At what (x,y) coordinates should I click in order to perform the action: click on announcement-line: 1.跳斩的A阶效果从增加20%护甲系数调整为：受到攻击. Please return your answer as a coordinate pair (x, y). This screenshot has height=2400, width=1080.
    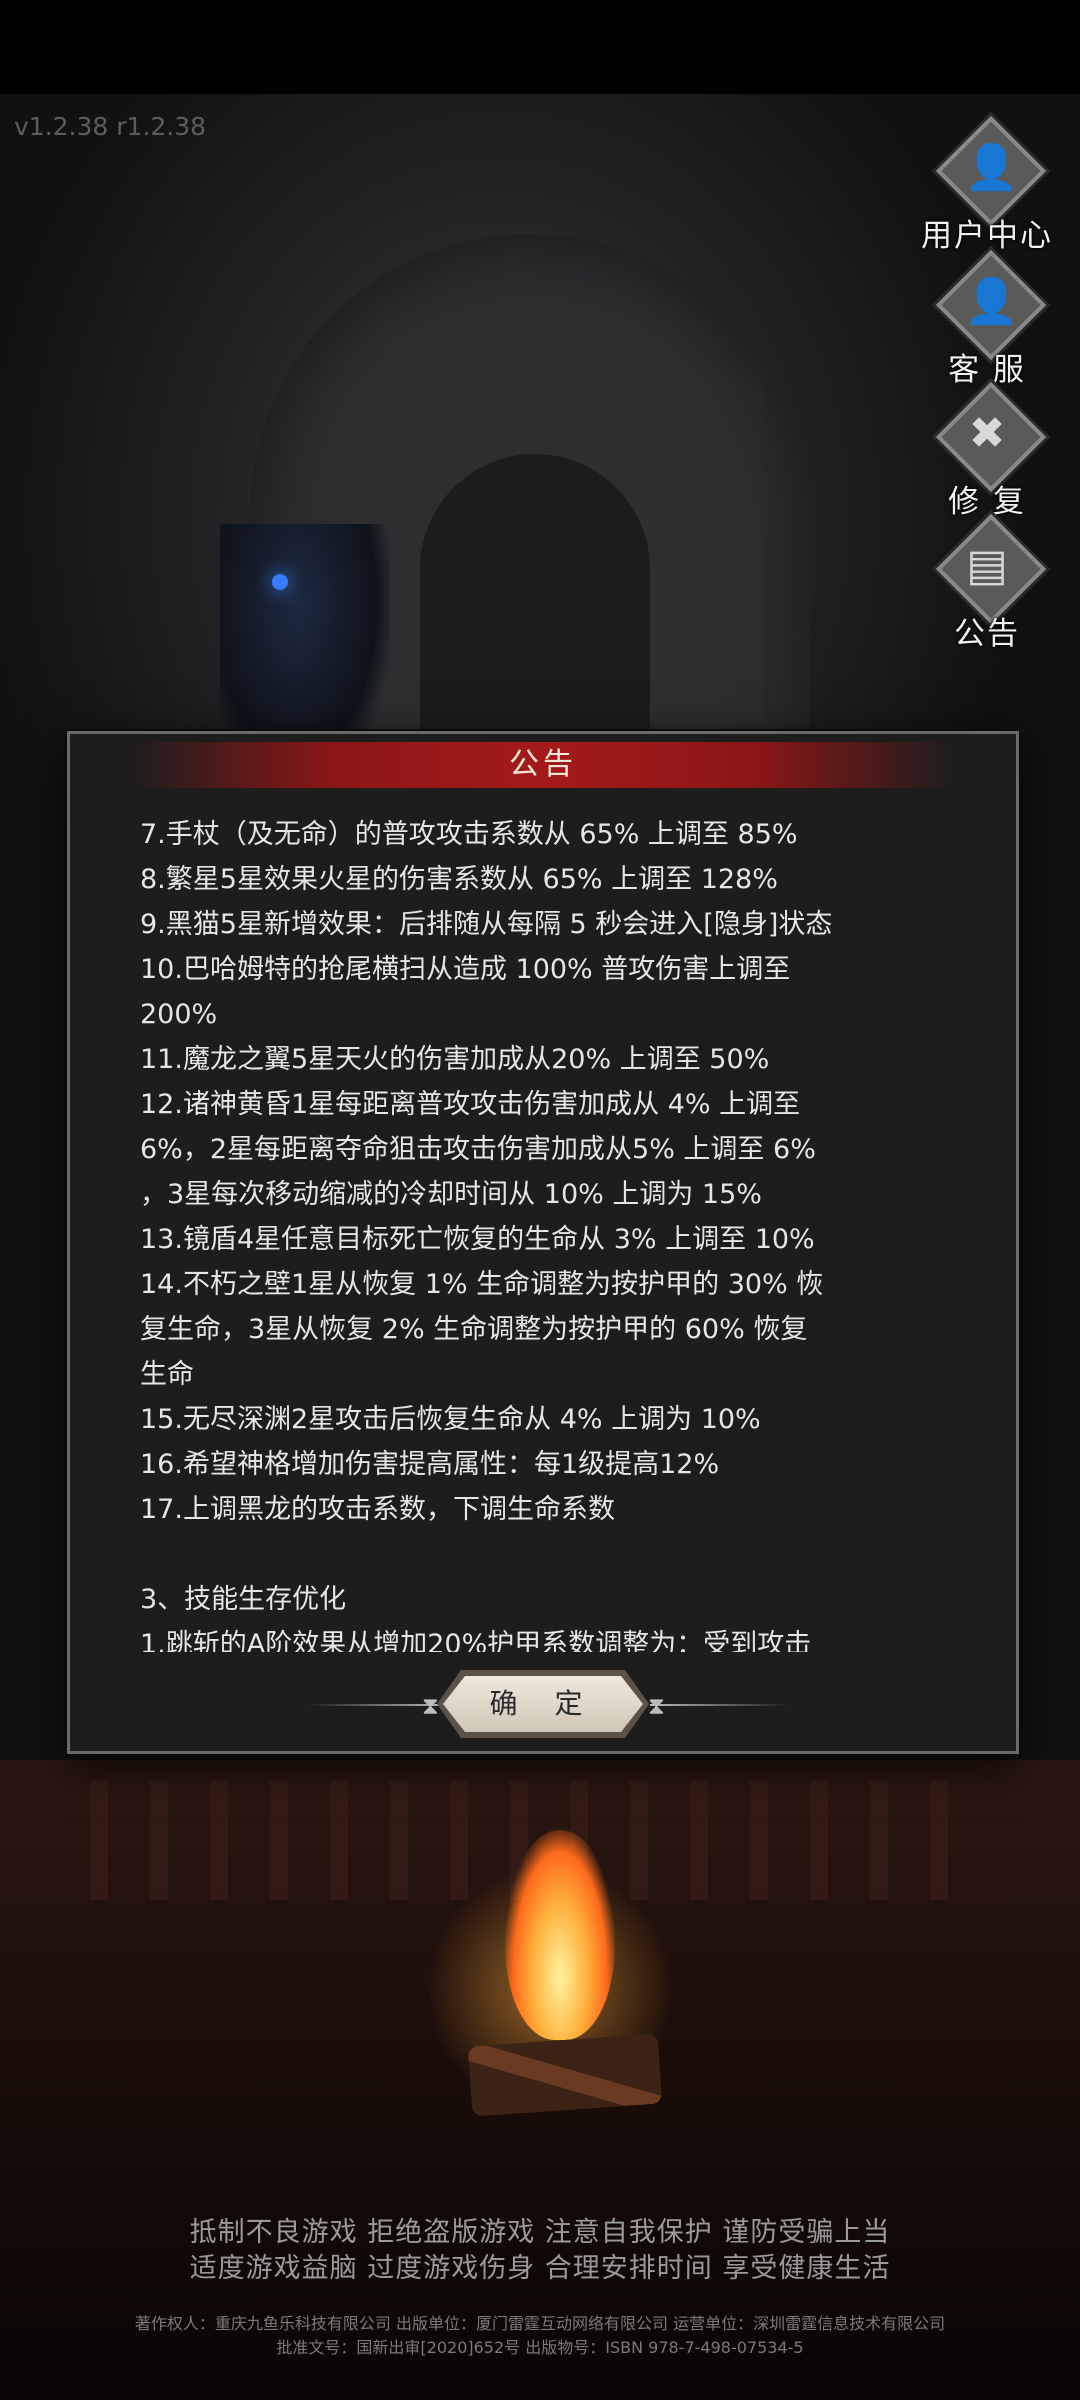
    Looking at the image, I should click on (476, 1640).